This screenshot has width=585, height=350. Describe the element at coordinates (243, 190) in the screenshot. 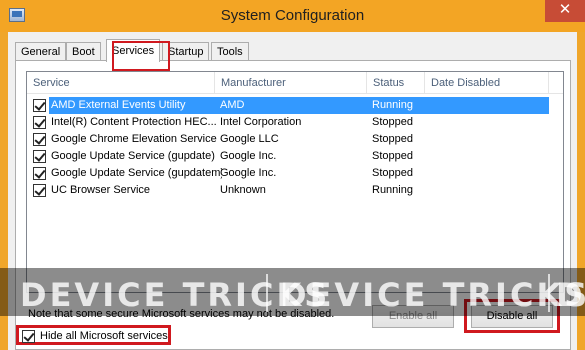

I see `service-manufacturer: Unknown` at that location.